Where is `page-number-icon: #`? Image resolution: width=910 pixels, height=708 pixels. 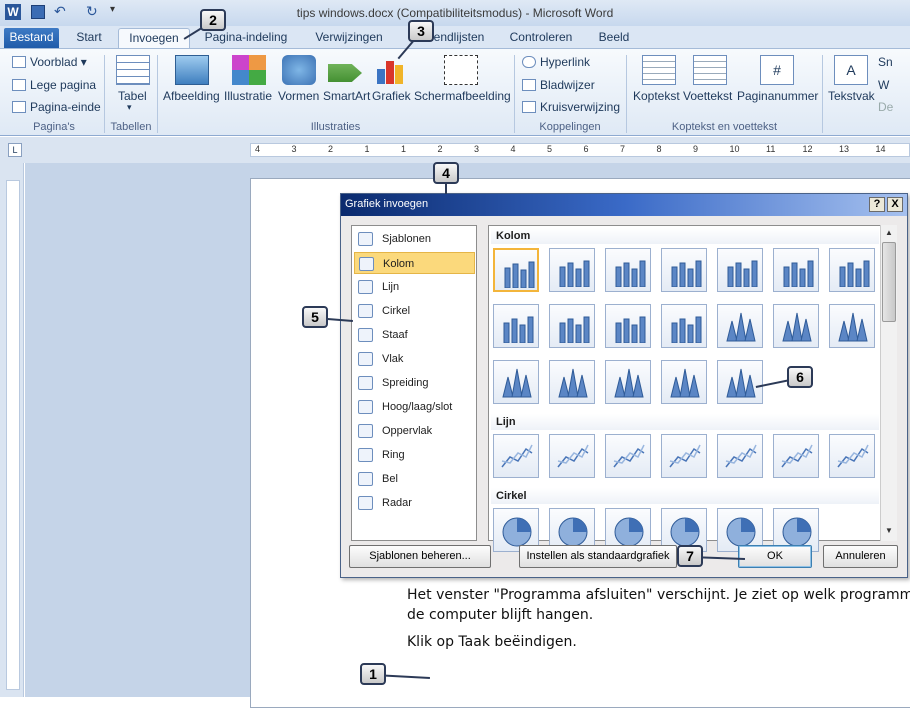
page-number-icon: # is located at coordinates (777, 70).